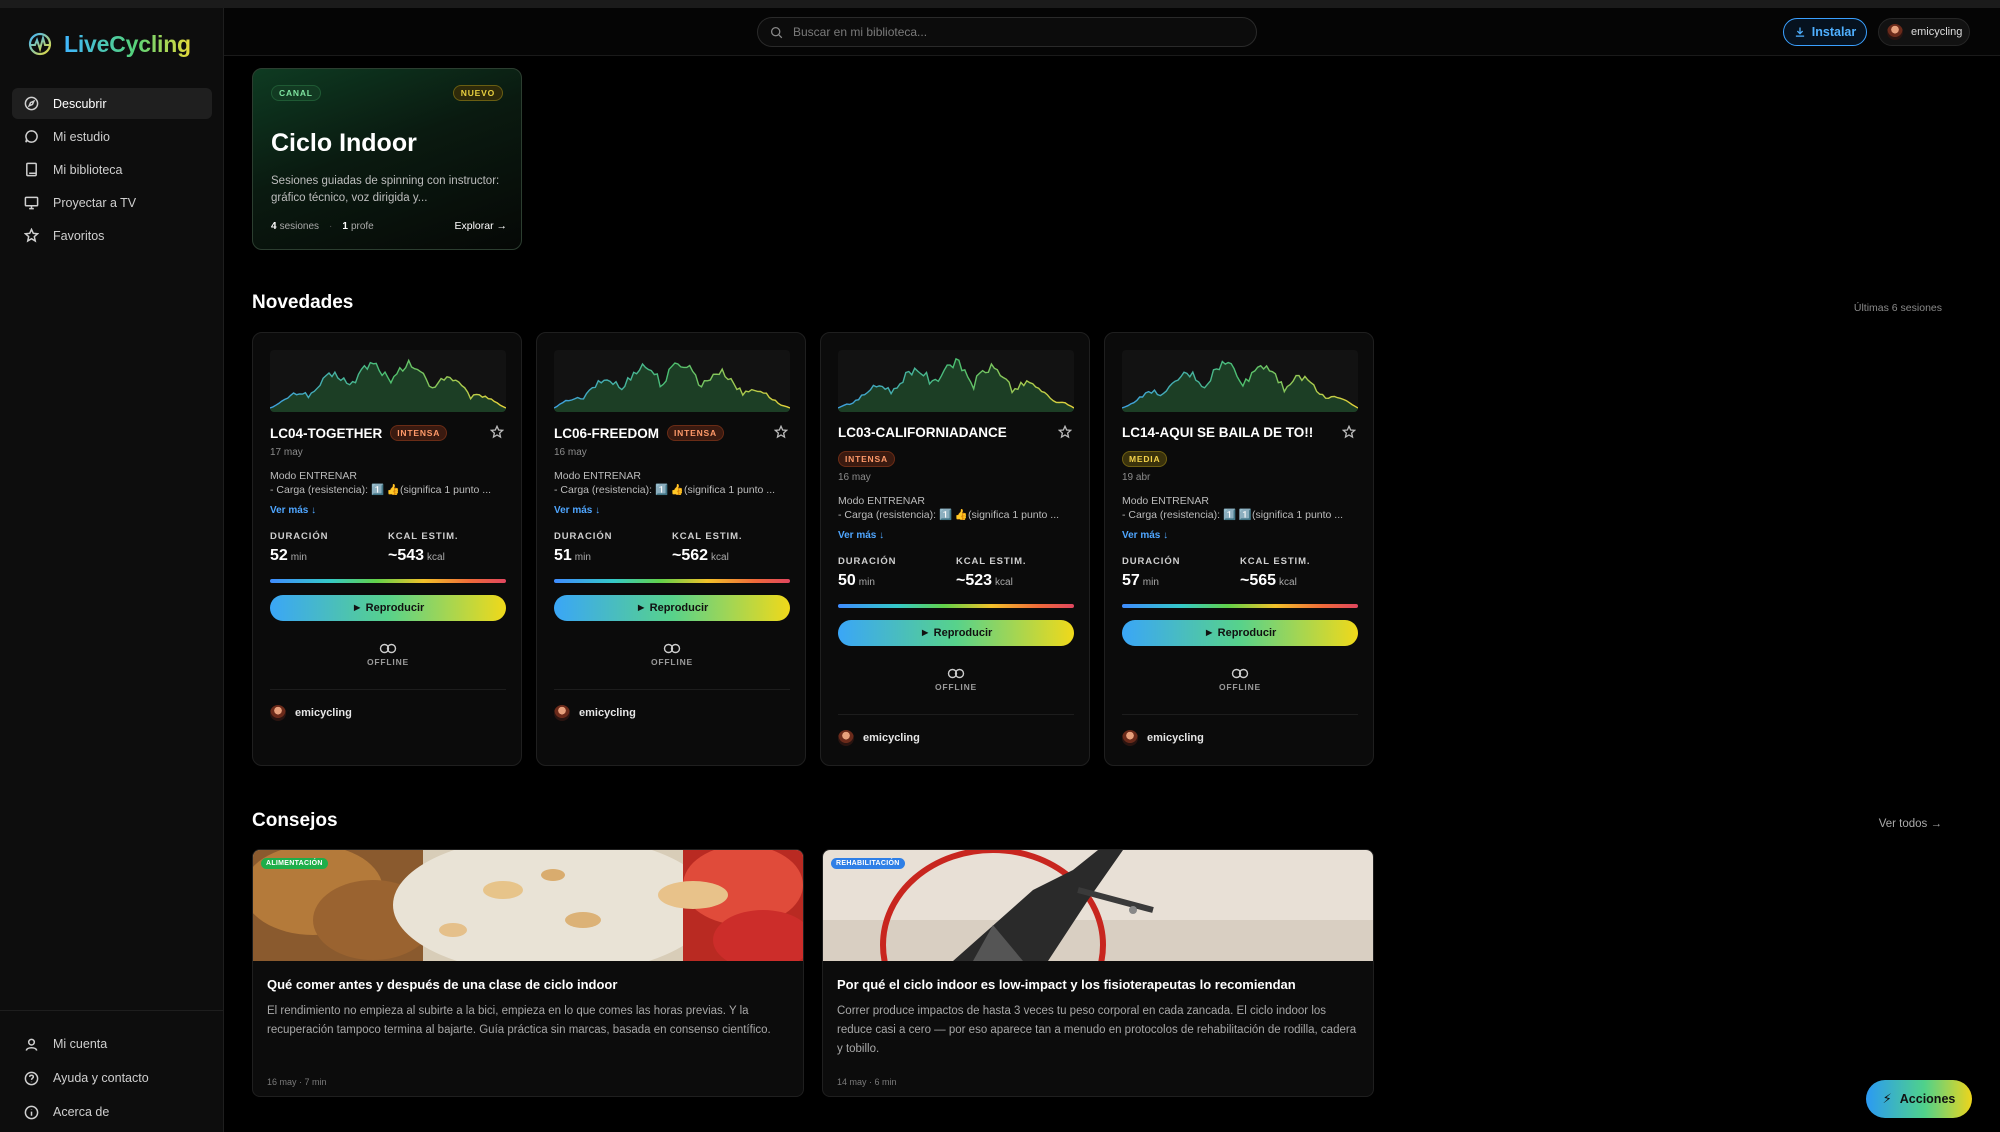  Describe the element at coordinates (570, 452) in the screenshot. I see `session-date: 16 may` at that location.